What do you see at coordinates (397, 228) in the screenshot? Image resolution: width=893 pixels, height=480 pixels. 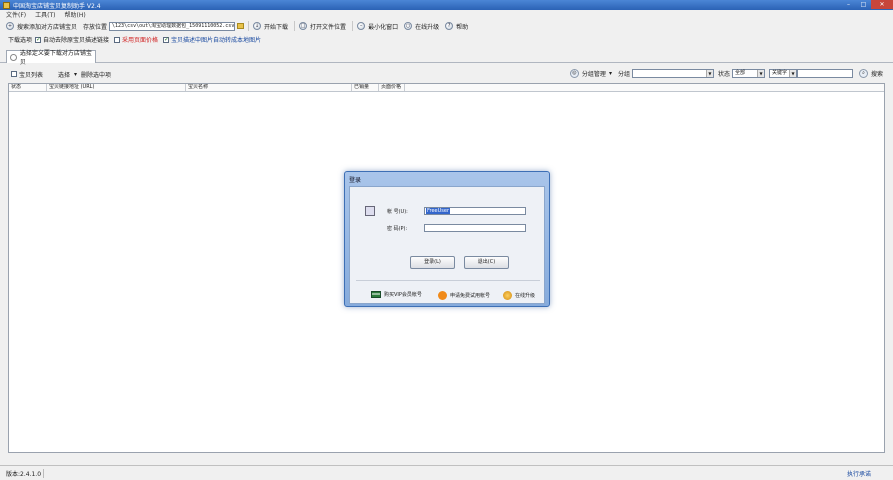 I see `password-label: 密 码(P):` at bounding box center [397, 228].